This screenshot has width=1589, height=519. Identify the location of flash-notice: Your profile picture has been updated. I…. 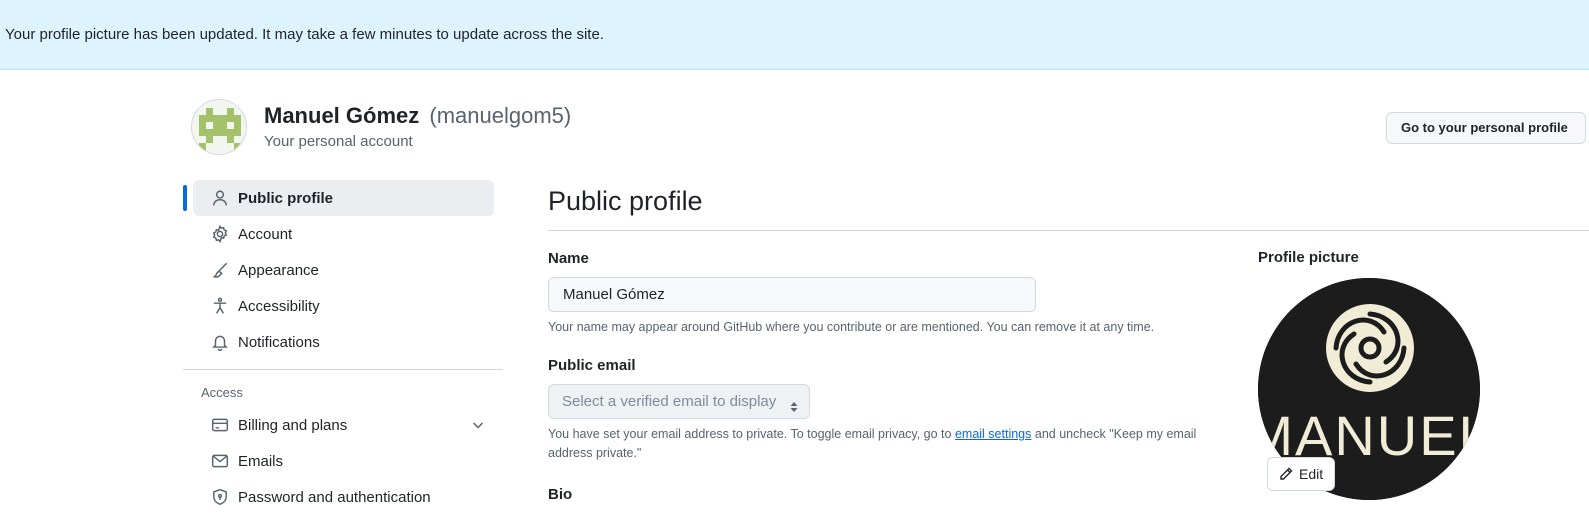
(794, 35).